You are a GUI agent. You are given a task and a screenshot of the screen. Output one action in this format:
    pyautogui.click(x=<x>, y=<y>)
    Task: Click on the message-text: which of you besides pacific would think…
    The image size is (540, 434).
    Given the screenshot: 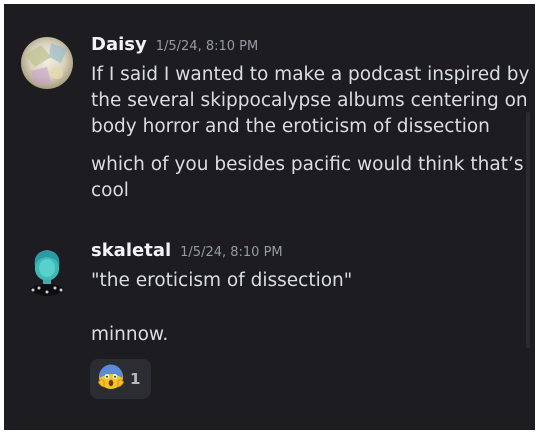 What is the action you would take?
    pyautogui.click(x=307, y=177)
    